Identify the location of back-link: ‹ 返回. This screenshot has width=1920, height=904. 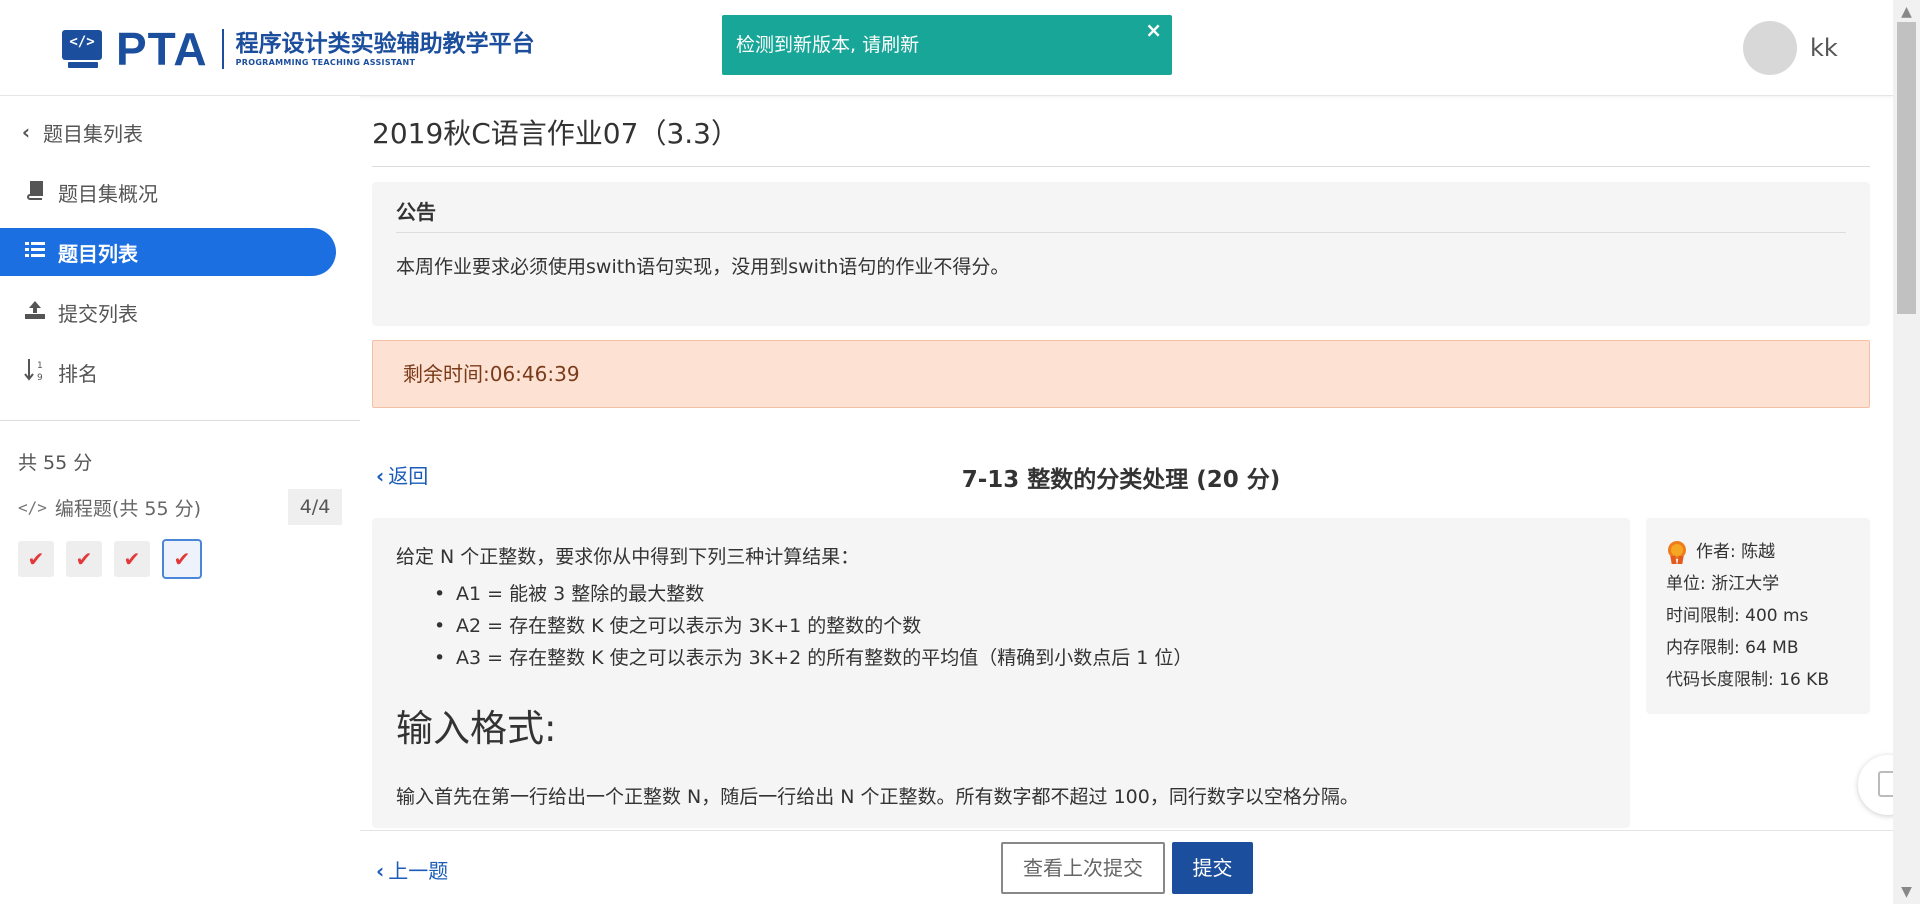
(402, 474).